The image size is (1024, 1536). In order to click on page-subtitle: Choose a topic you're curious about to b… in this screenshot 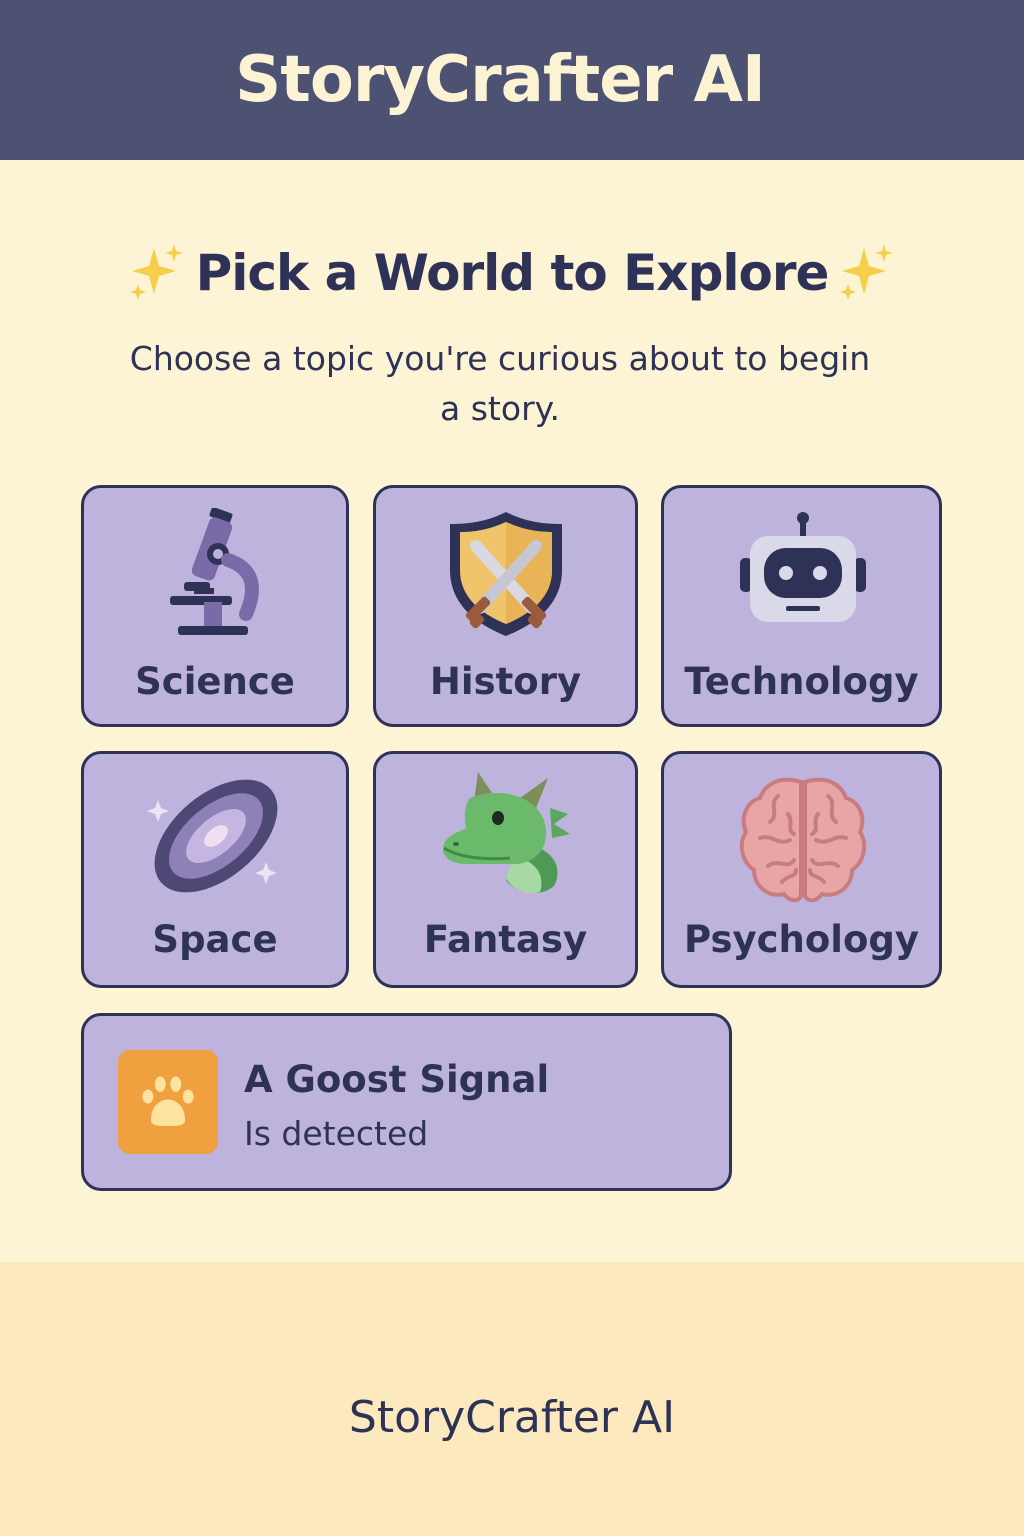, I will do `click(500, 383)`.